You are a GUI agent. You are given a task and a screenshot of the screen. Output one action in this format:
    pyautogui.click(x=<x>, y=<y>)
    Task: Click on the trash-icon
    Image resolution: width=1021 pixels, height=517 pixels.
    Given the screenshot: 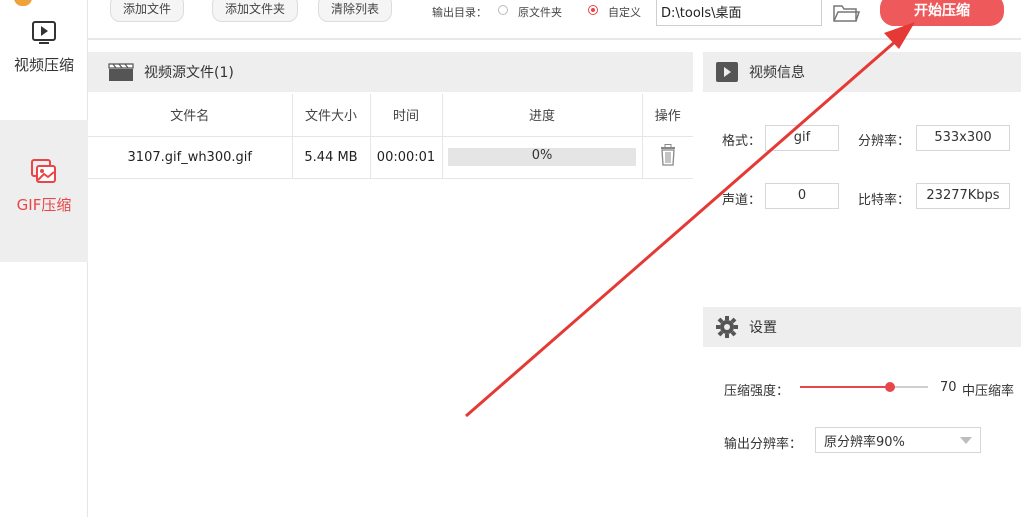 What is the action you would take?
    pyautogui.click(x=668, y=157)
    